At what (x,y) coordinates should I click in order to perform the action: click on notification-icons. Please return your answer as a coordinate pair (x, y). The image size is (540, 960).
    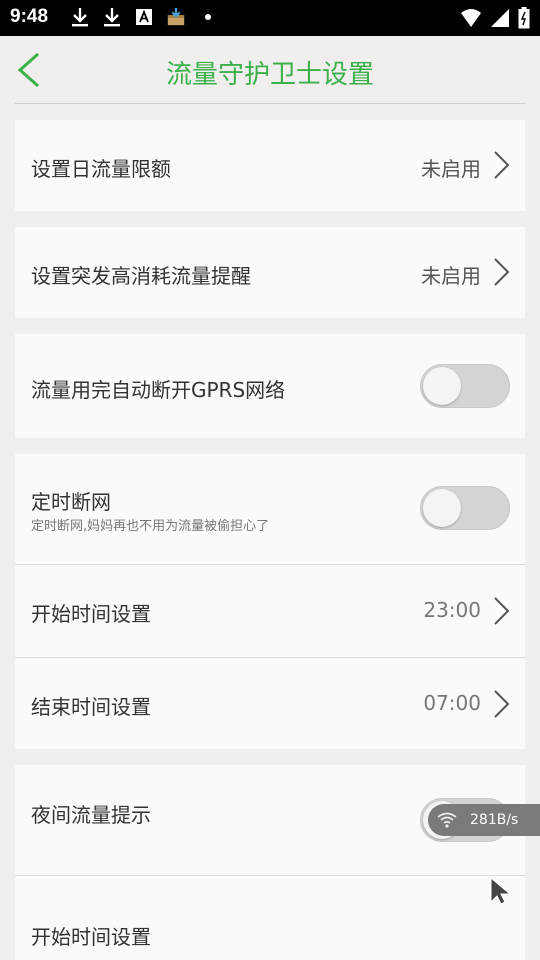
    Looking at the image, I should click on (144, 17).